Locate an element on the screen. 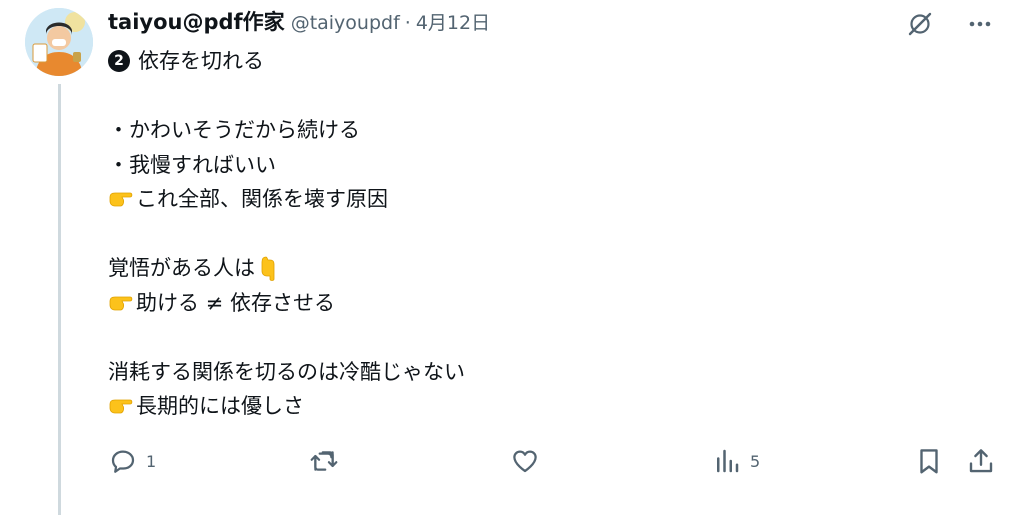 This screenshot has width=1024, height=515. heart-icon is located at coordinates (525, 461).